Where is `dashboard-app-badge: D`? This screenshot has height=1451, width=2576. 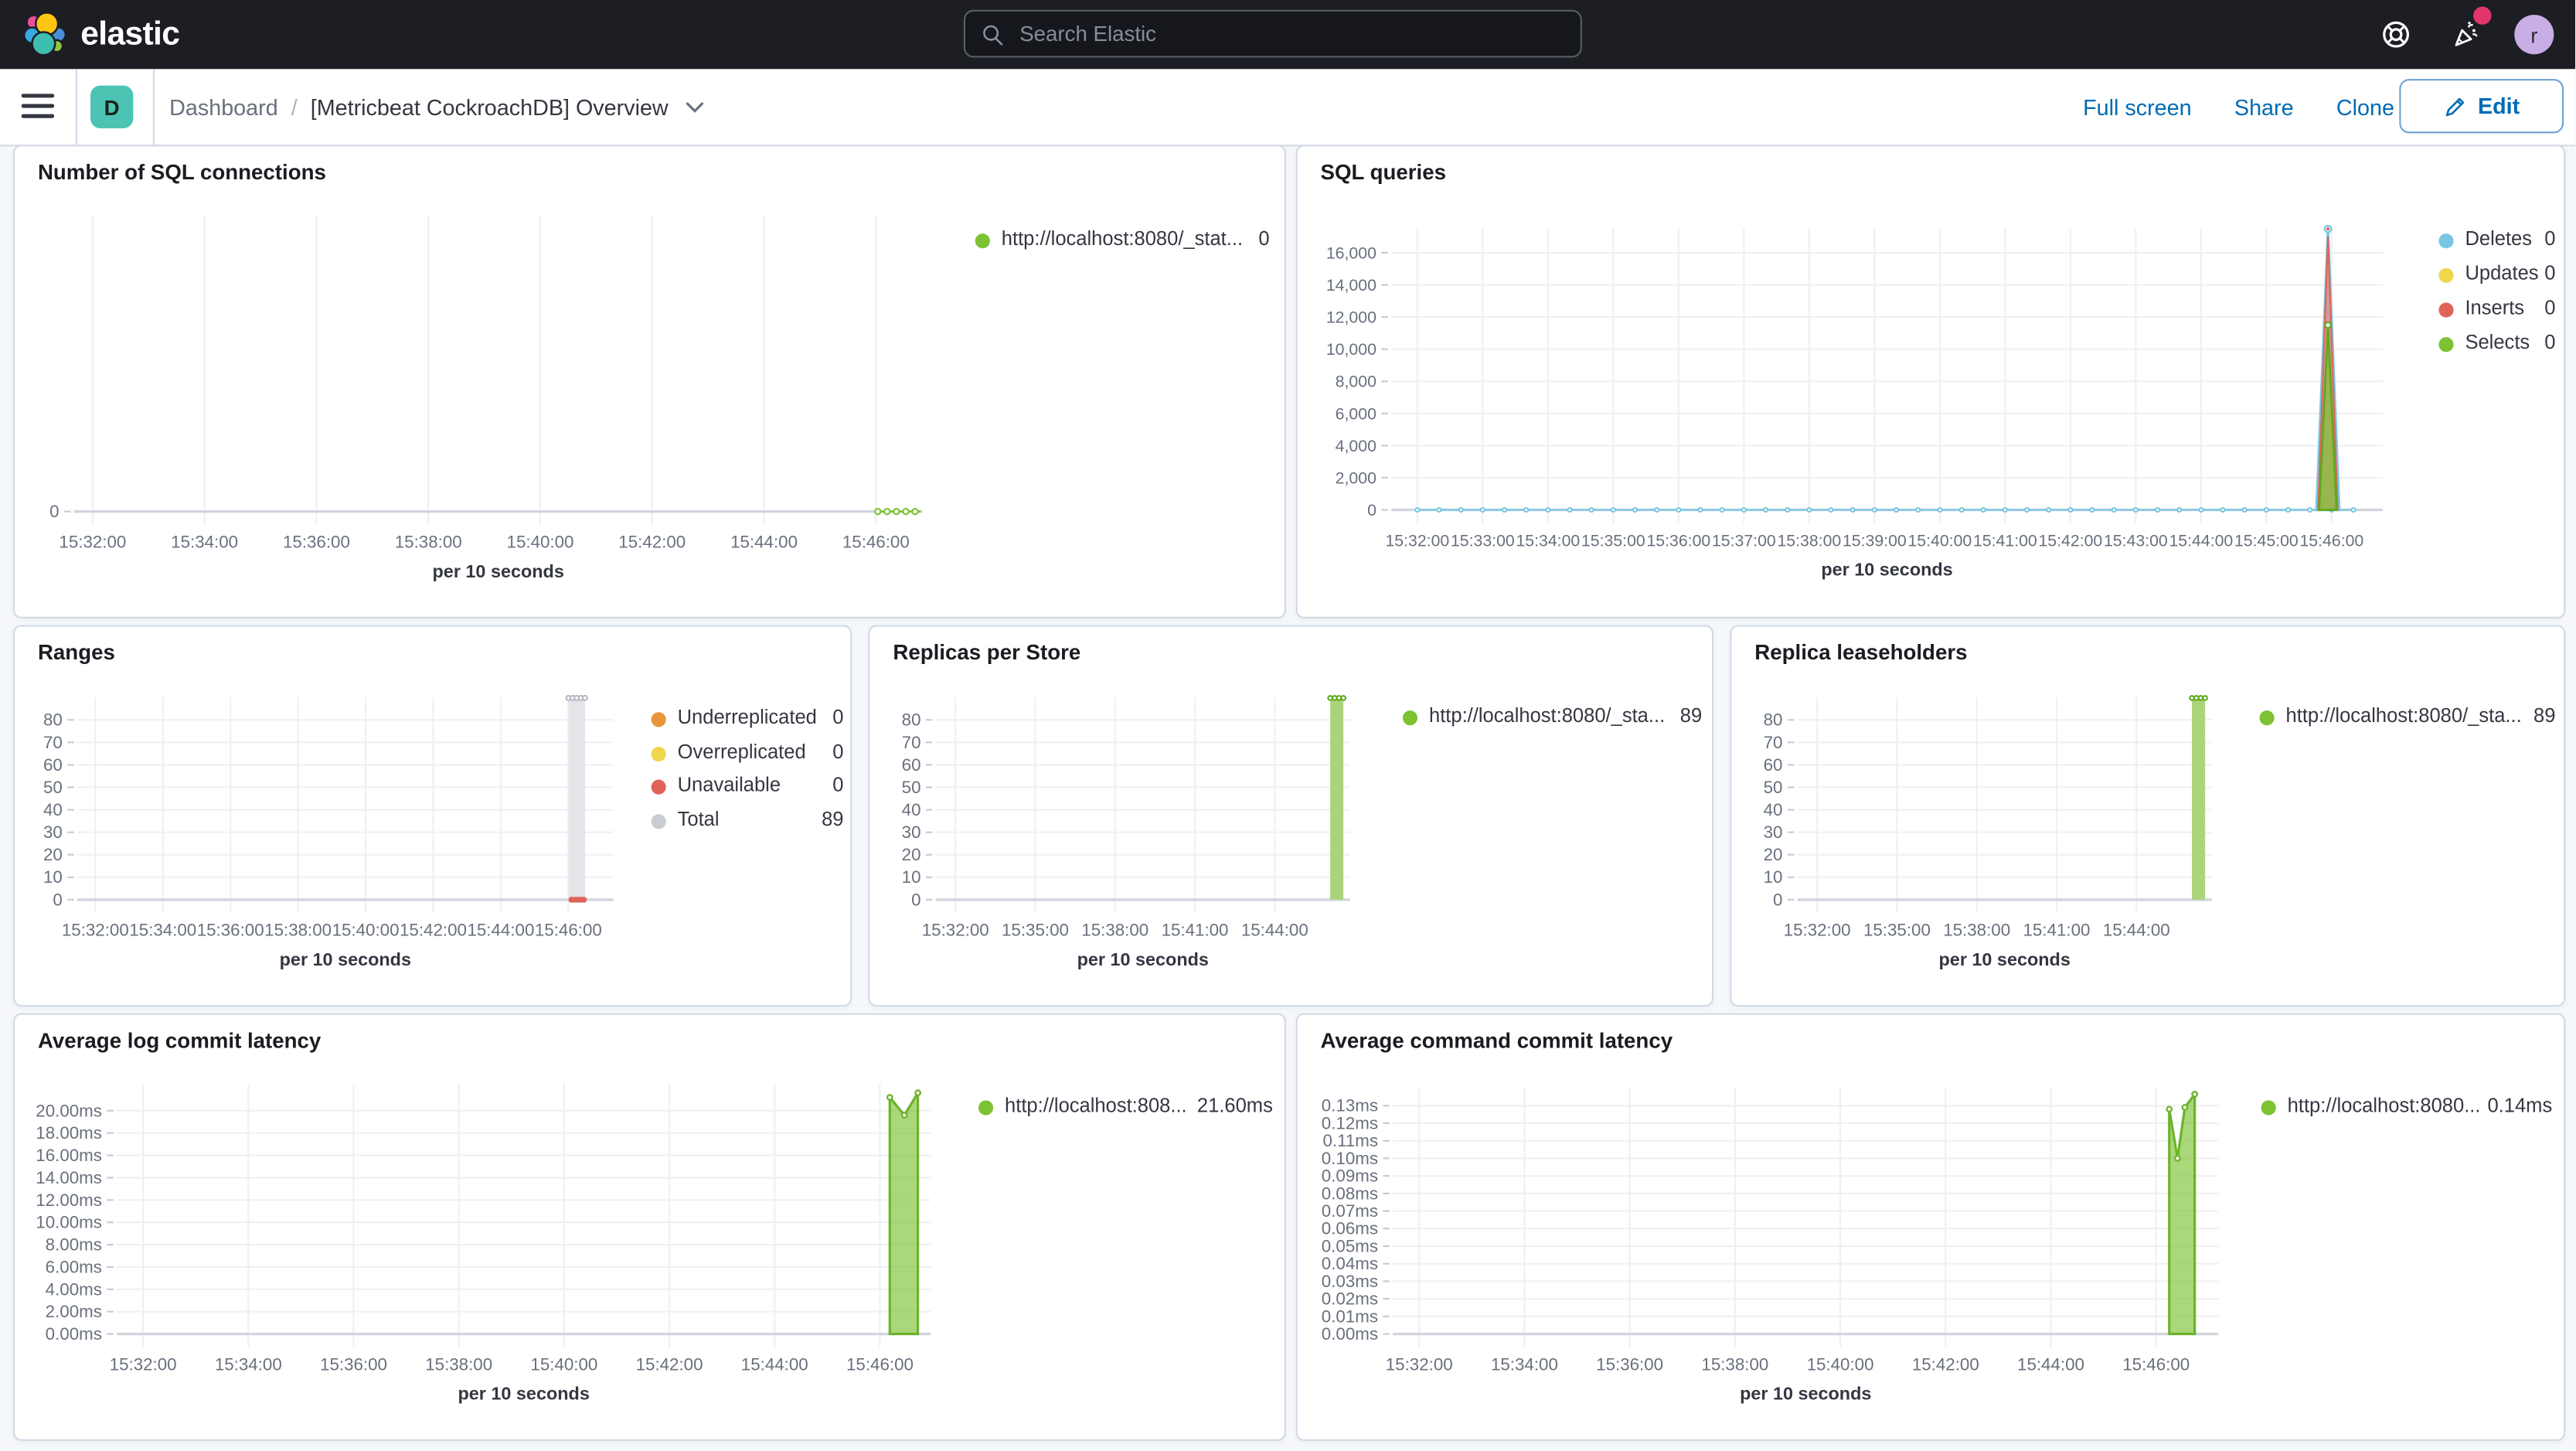 dashboard-app-badge: D is located at coordinates (112, 106).